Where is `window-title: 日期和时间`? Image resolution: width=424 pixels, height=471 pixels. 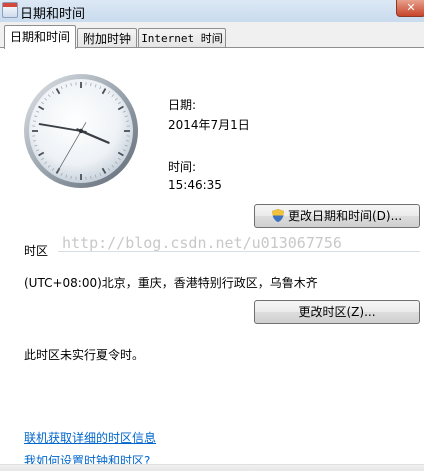
window-title: 日期和时间 is located at coordinates (52, 12).